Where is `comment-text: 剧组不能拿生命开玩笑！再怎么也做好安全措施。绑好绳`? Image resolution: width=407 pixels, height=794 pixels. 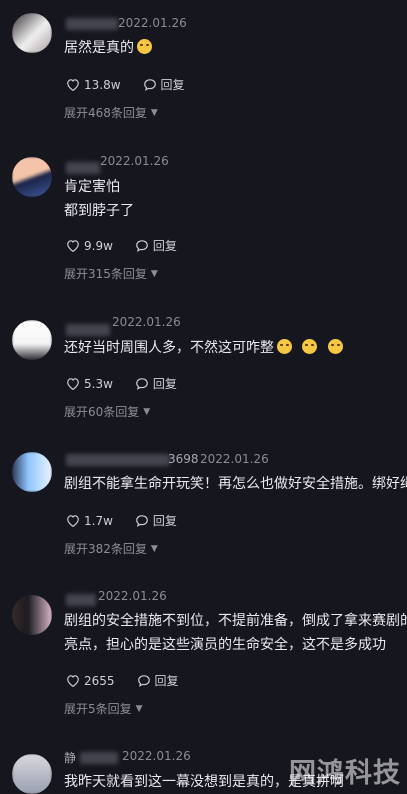 comment-text: 剧组不能拿生命开玩笑！再怎么也做好安全措施。绑好绳 is located at coordinates (235, 484).